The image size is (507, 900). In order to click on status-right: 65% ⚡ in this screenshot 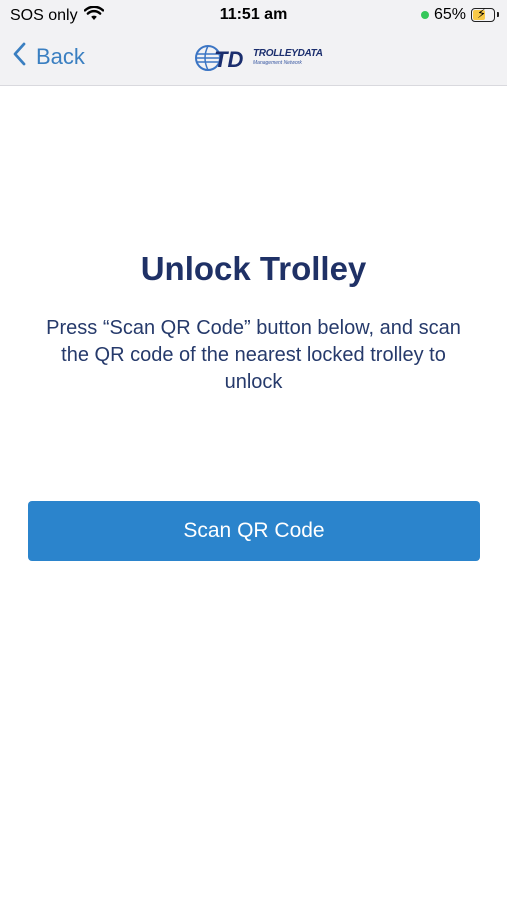, I will do `click(459, 15)`.